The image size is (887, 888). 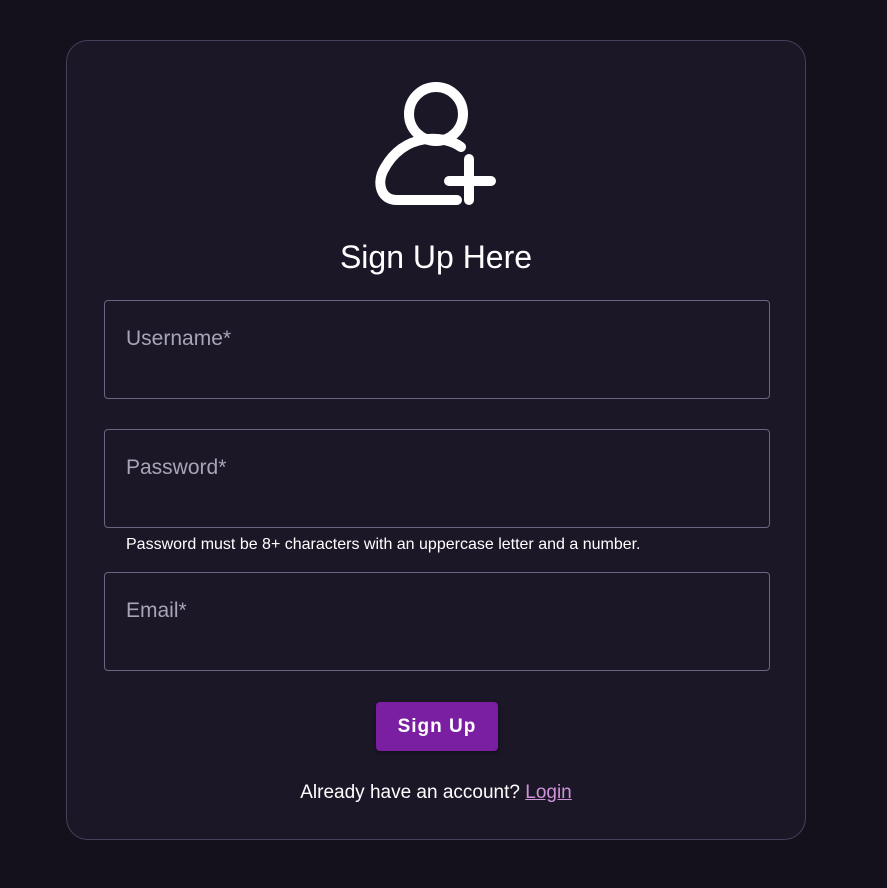 I want to click on username-input, so click(x=437, y=349).